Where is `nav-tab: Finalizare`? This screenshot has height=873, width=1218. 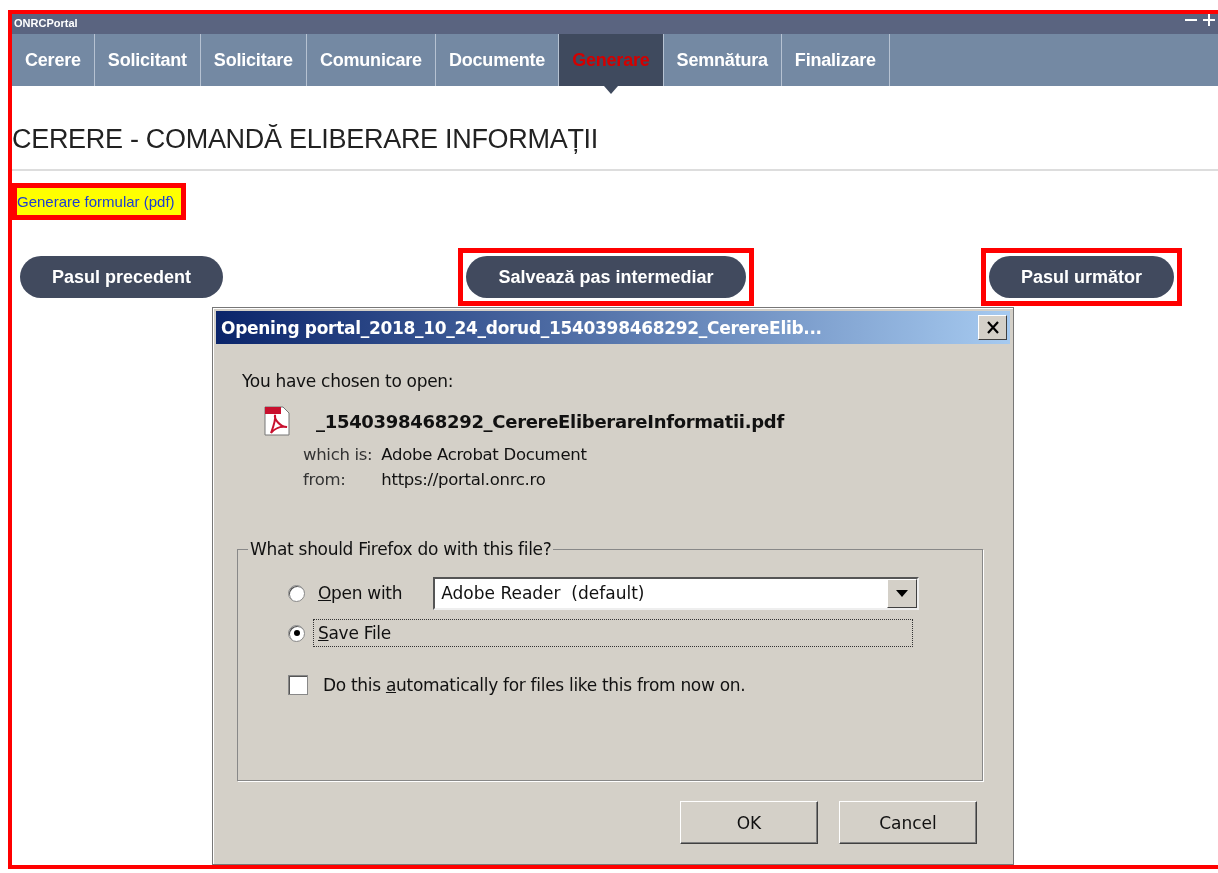 nav-tab: Finalizare is located at coordinates (835, 60).